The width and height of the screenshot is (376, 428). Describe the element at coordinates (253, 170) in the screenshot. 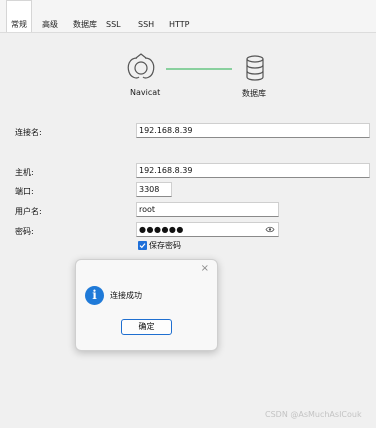

I see `host-input: 192.168.8.39` at that location.